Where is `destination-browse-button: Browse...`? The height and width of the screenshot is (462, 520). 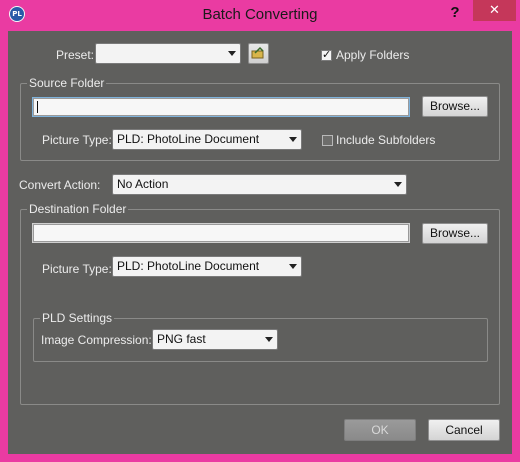 destination-browse-button: Browse... is located at coordinates (455, 233).